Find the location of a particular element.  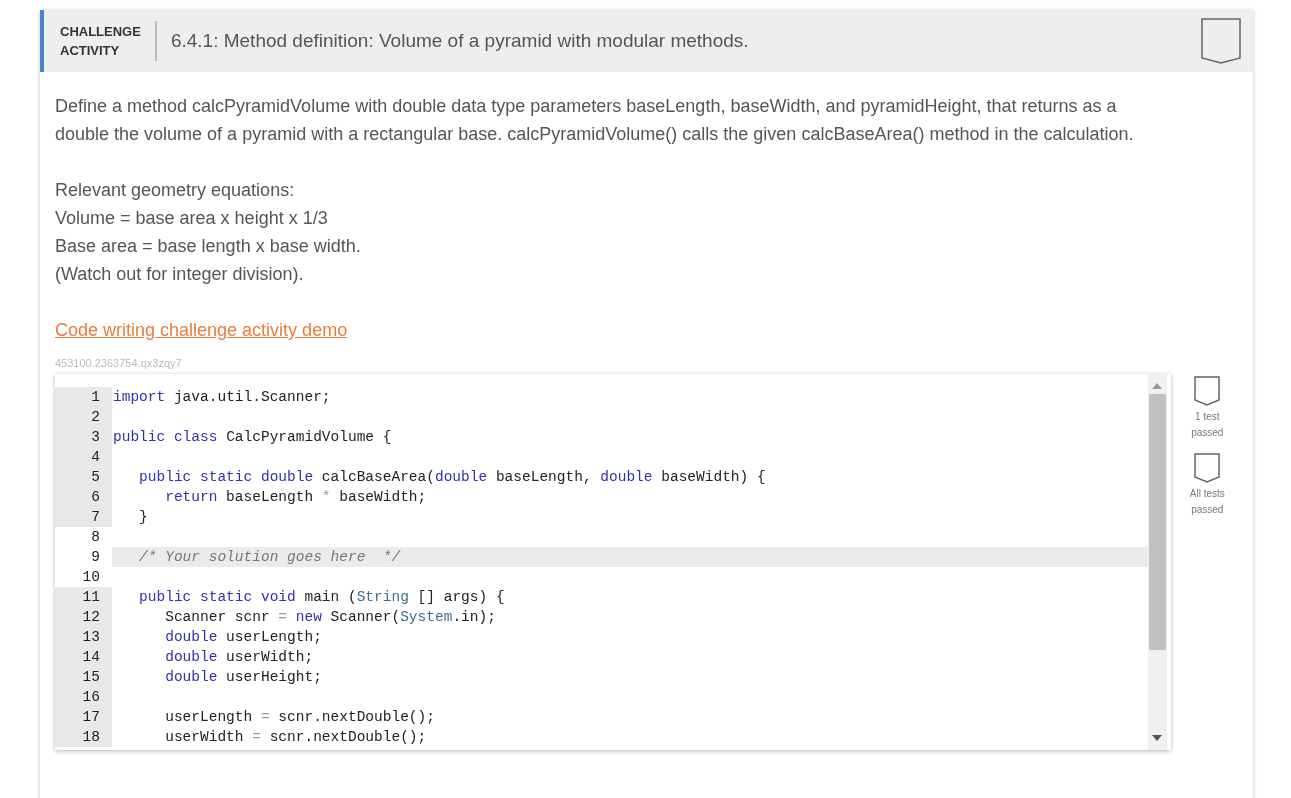

code-line: userLength = scnr.nextDouble(); is located at coordinates (300, 717).